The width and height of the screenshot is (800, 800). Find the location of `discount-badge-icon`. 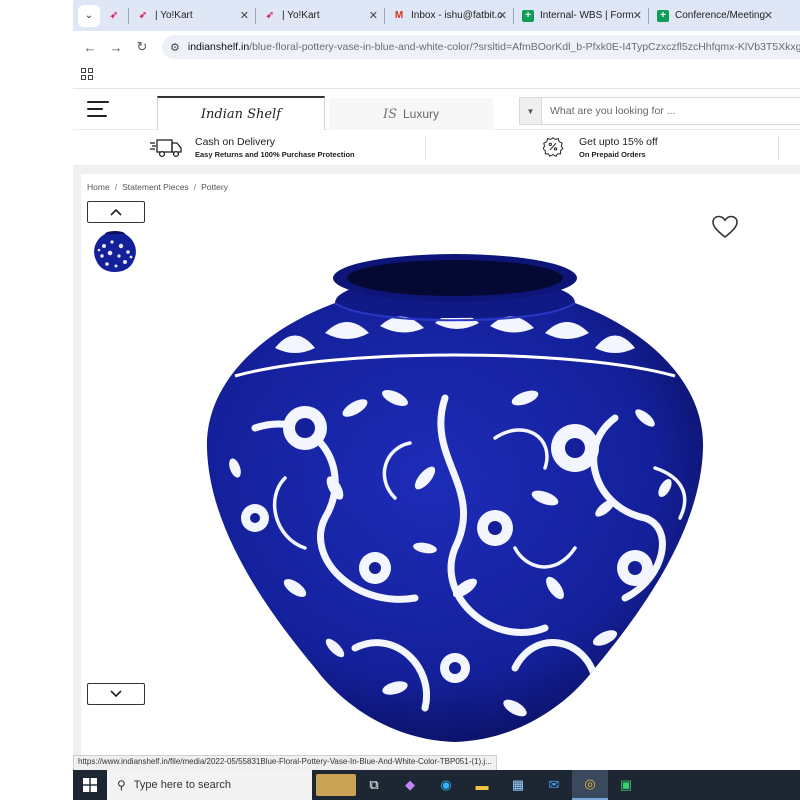

discount-badge-icon is located at coordinates (553, 147).